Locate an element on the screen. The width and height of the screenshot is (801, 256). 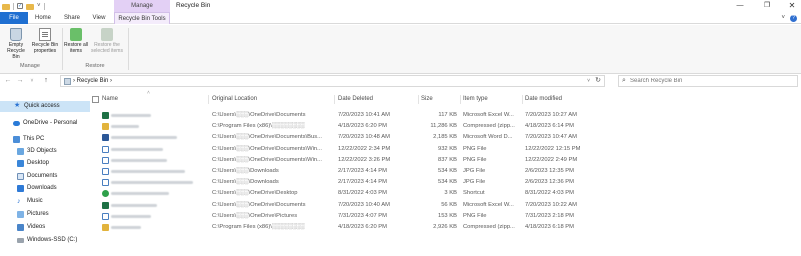
nav-item-onedrive: OneDrive - Personal is located at coordinates (45, 123).